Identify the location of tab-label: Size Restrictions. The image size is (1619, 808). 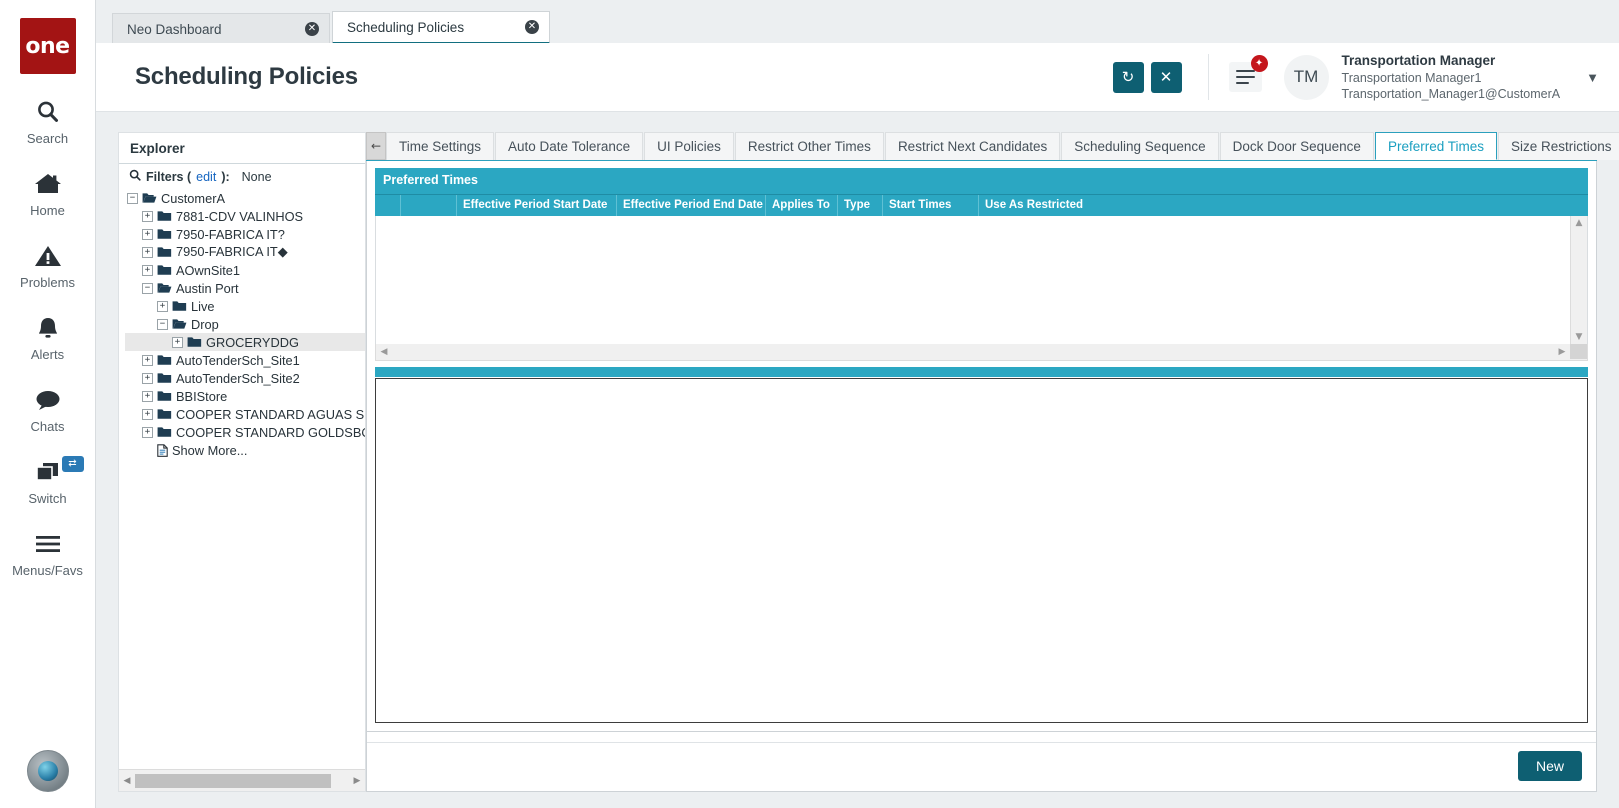
(1561, 146).